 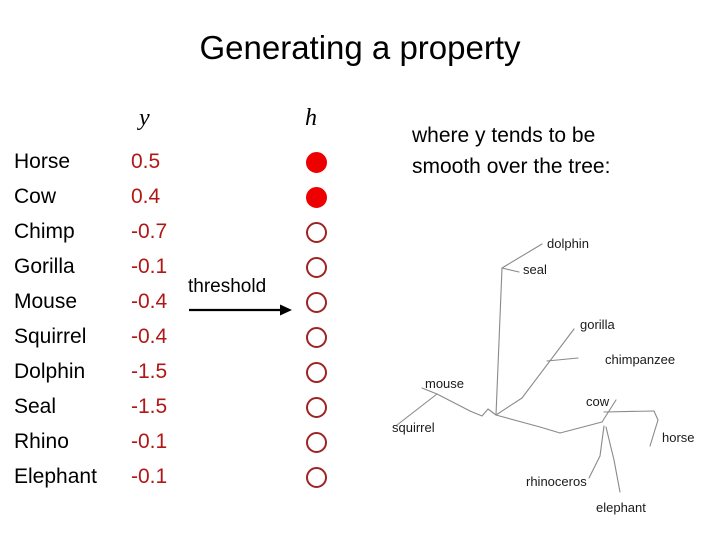 What do you see at coordinates (311, 118) in the screenshot?
I see `column-header-h: h` at bounding box center [311, 118].